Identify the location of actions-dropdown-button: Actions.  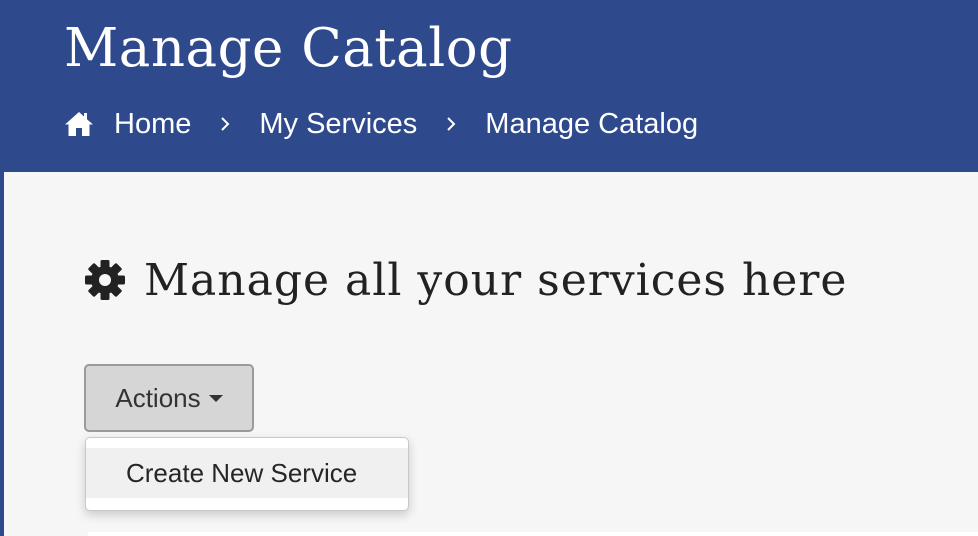
(169, 398).